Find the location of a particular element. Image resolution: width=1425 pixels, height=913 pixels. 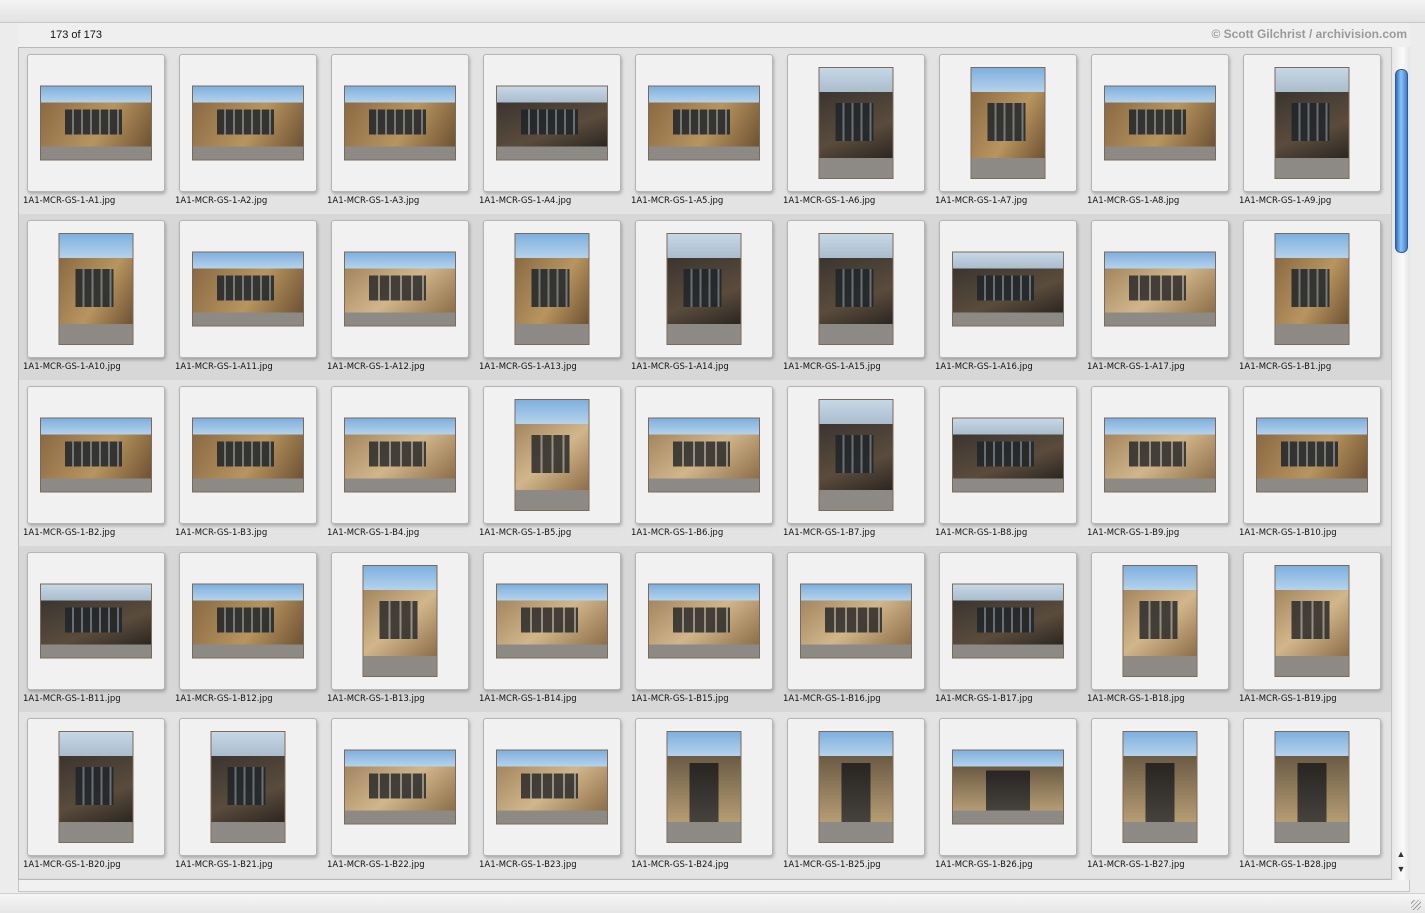

arrow-down-icon: ▼ is located at coordinates (1401, 869).